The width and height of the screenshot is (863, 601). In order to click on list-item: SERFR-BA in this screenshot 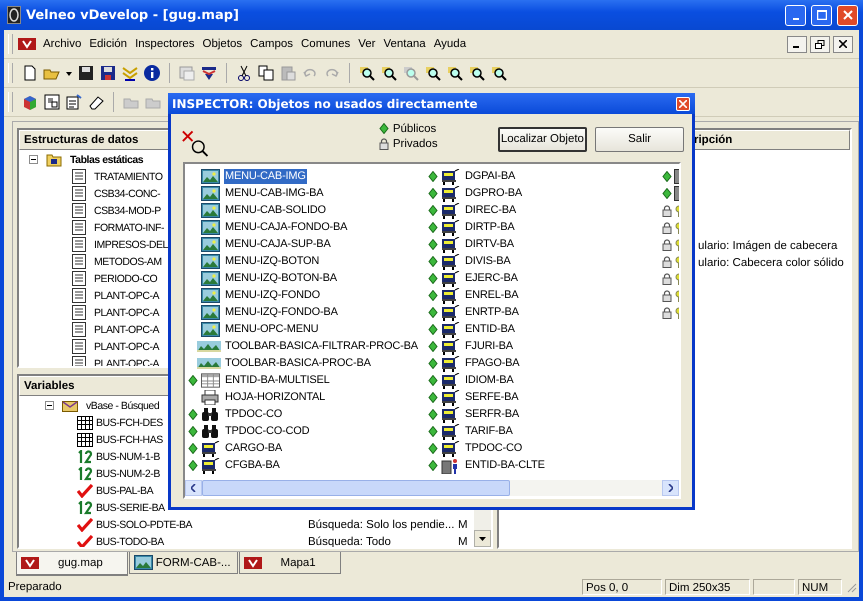, I will do `click(492, 414)`.